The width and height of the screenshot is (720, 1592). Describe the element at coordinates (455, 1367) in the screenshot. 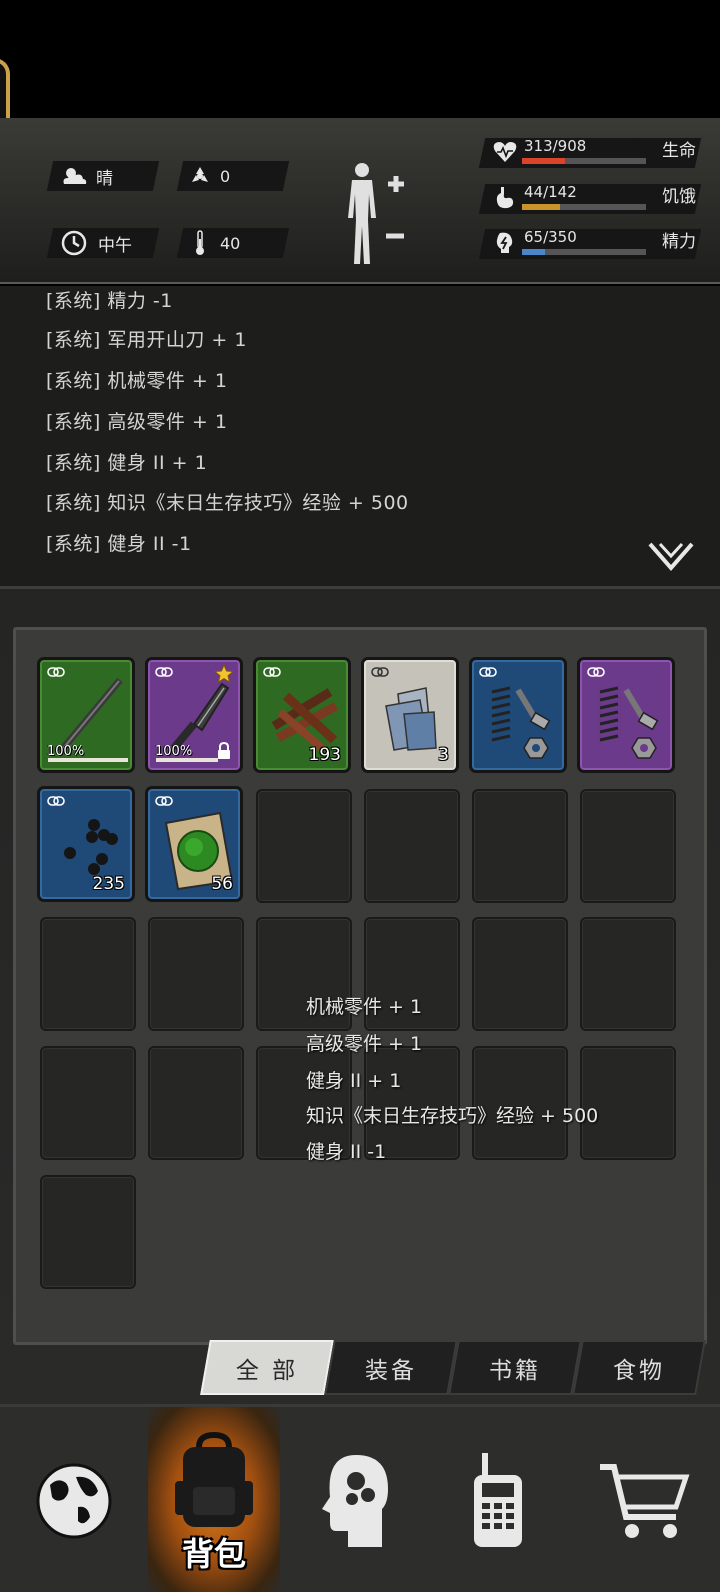

I see `category-tabs: 全 部 装备 书籍 食物` at that location.